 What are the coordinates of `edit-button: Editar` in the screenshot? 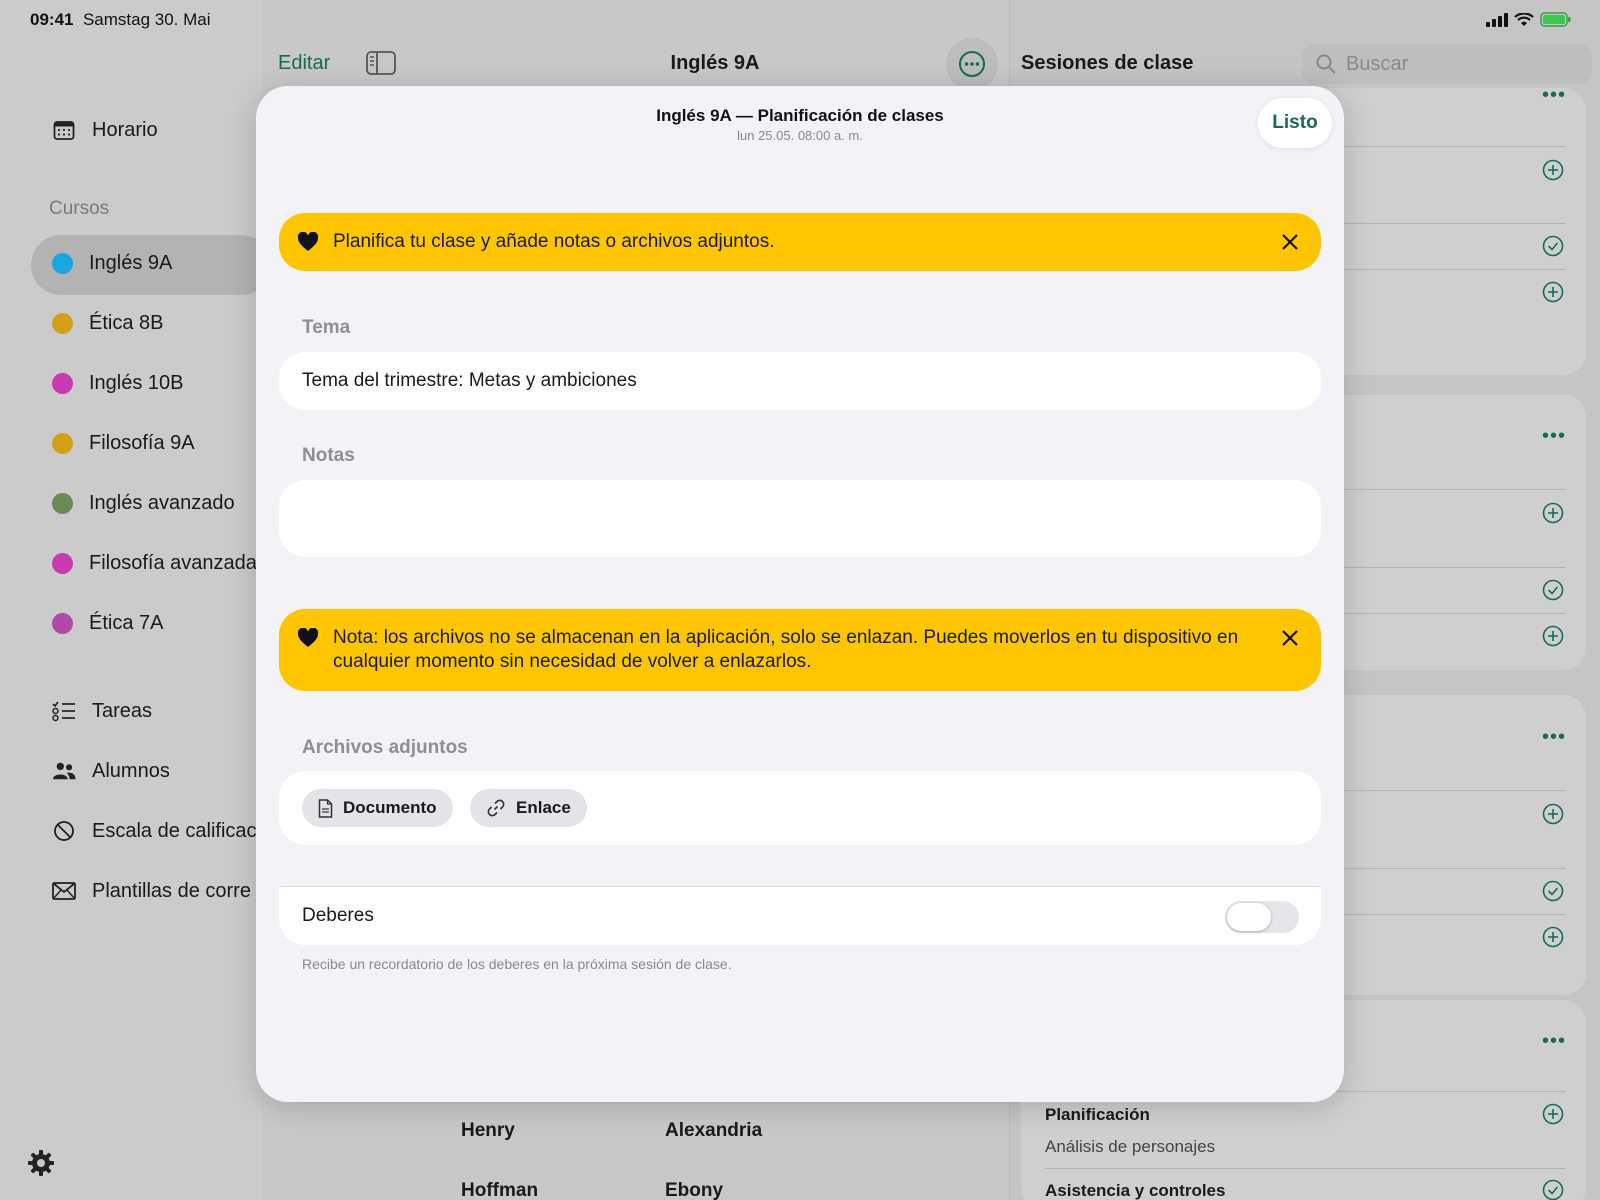 It's located at (304, 63).